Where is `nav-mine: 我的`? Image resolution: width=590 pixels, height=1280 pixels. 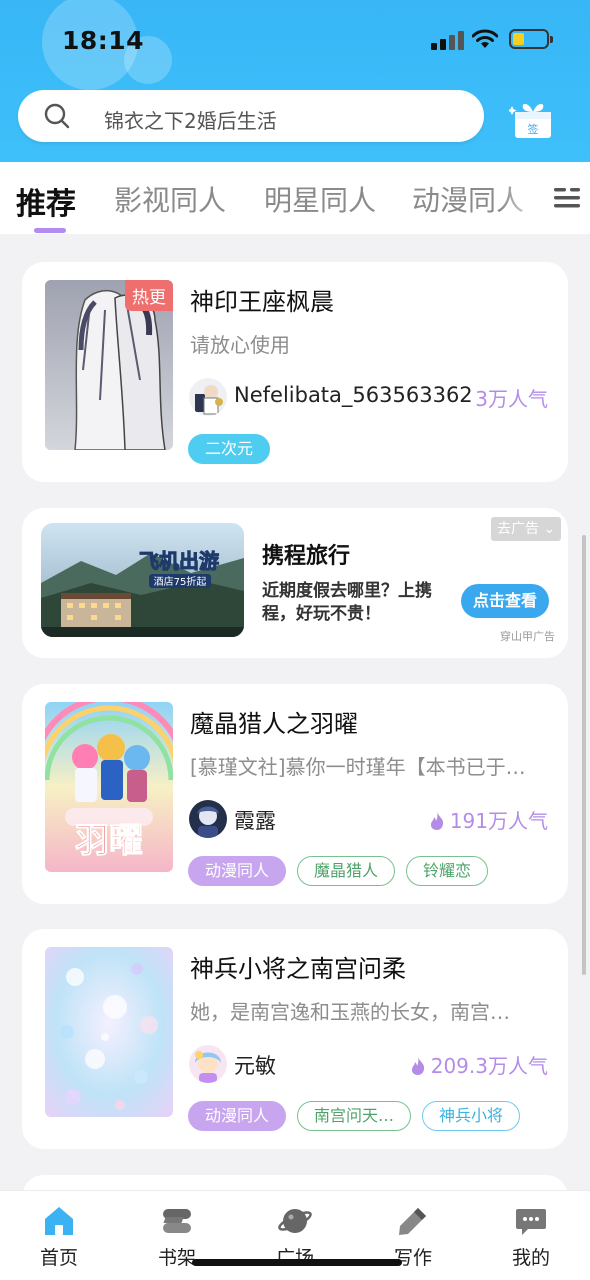
nav-mine: 我的 is located at coordinates (531, 1237).